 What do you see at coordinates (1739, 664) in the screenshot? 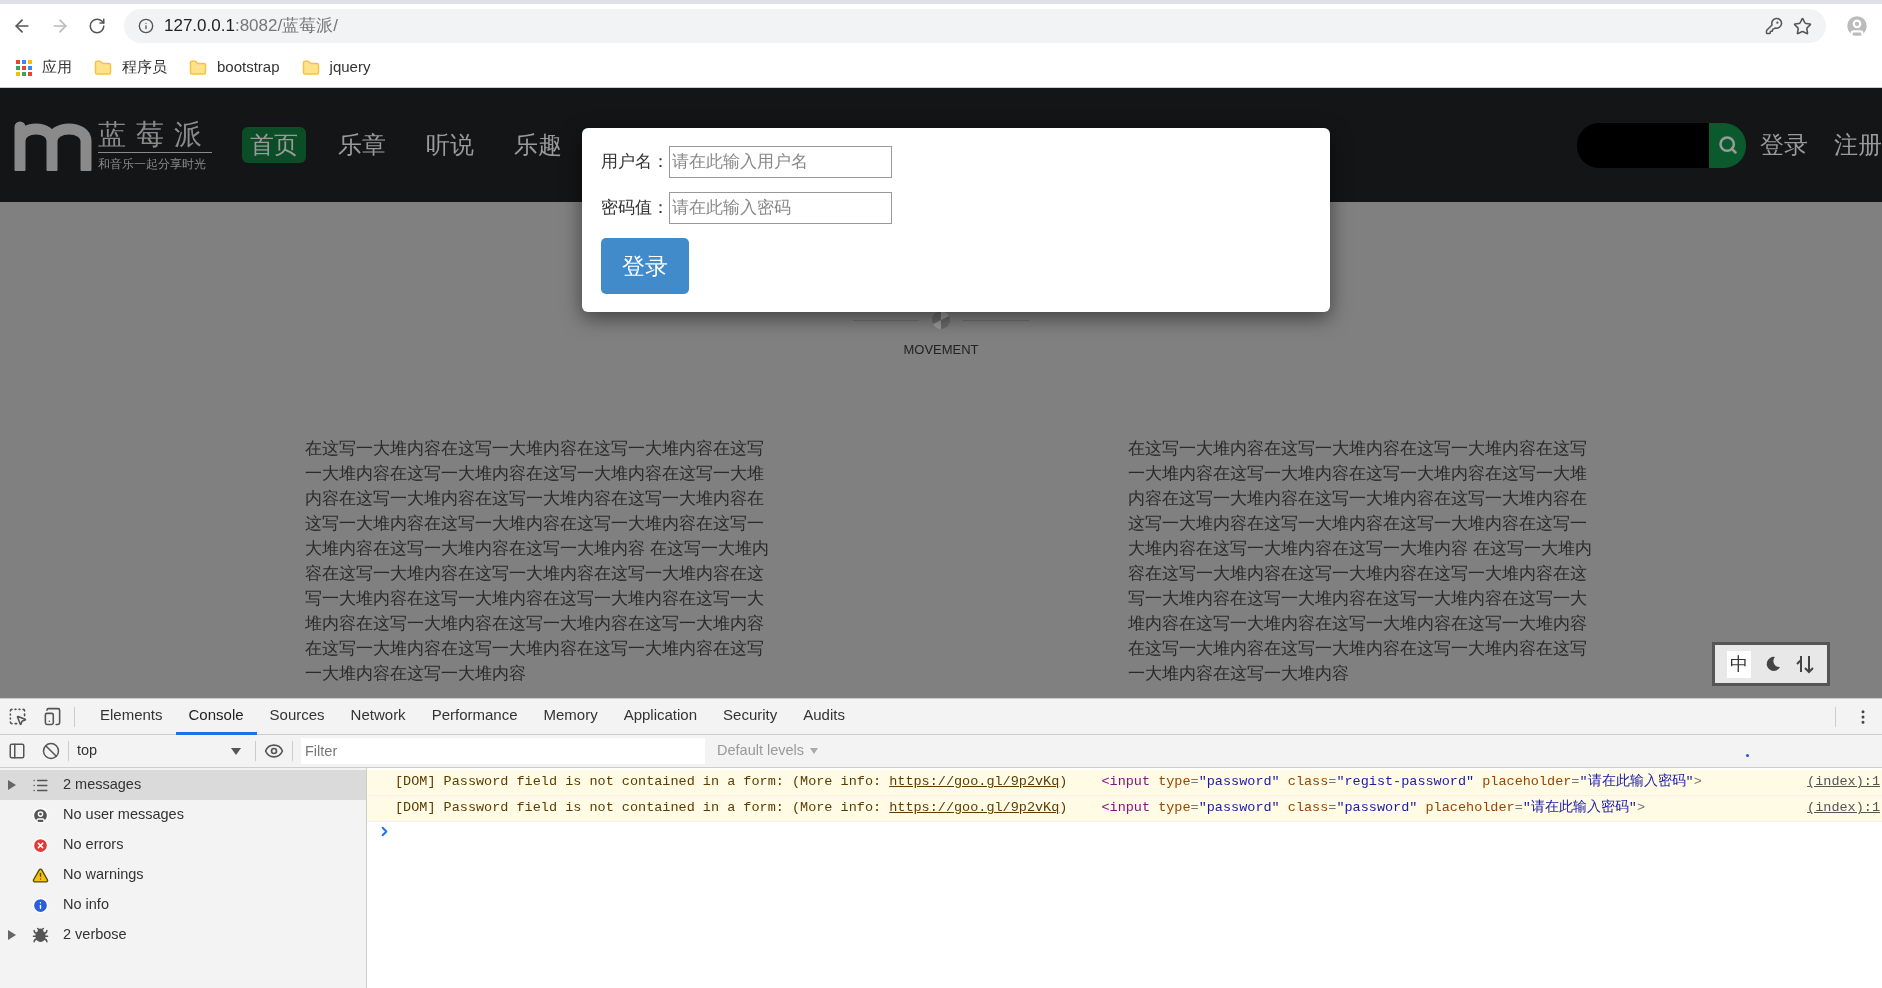
I see `language-label: 中` at bounding box center [1739, 664].